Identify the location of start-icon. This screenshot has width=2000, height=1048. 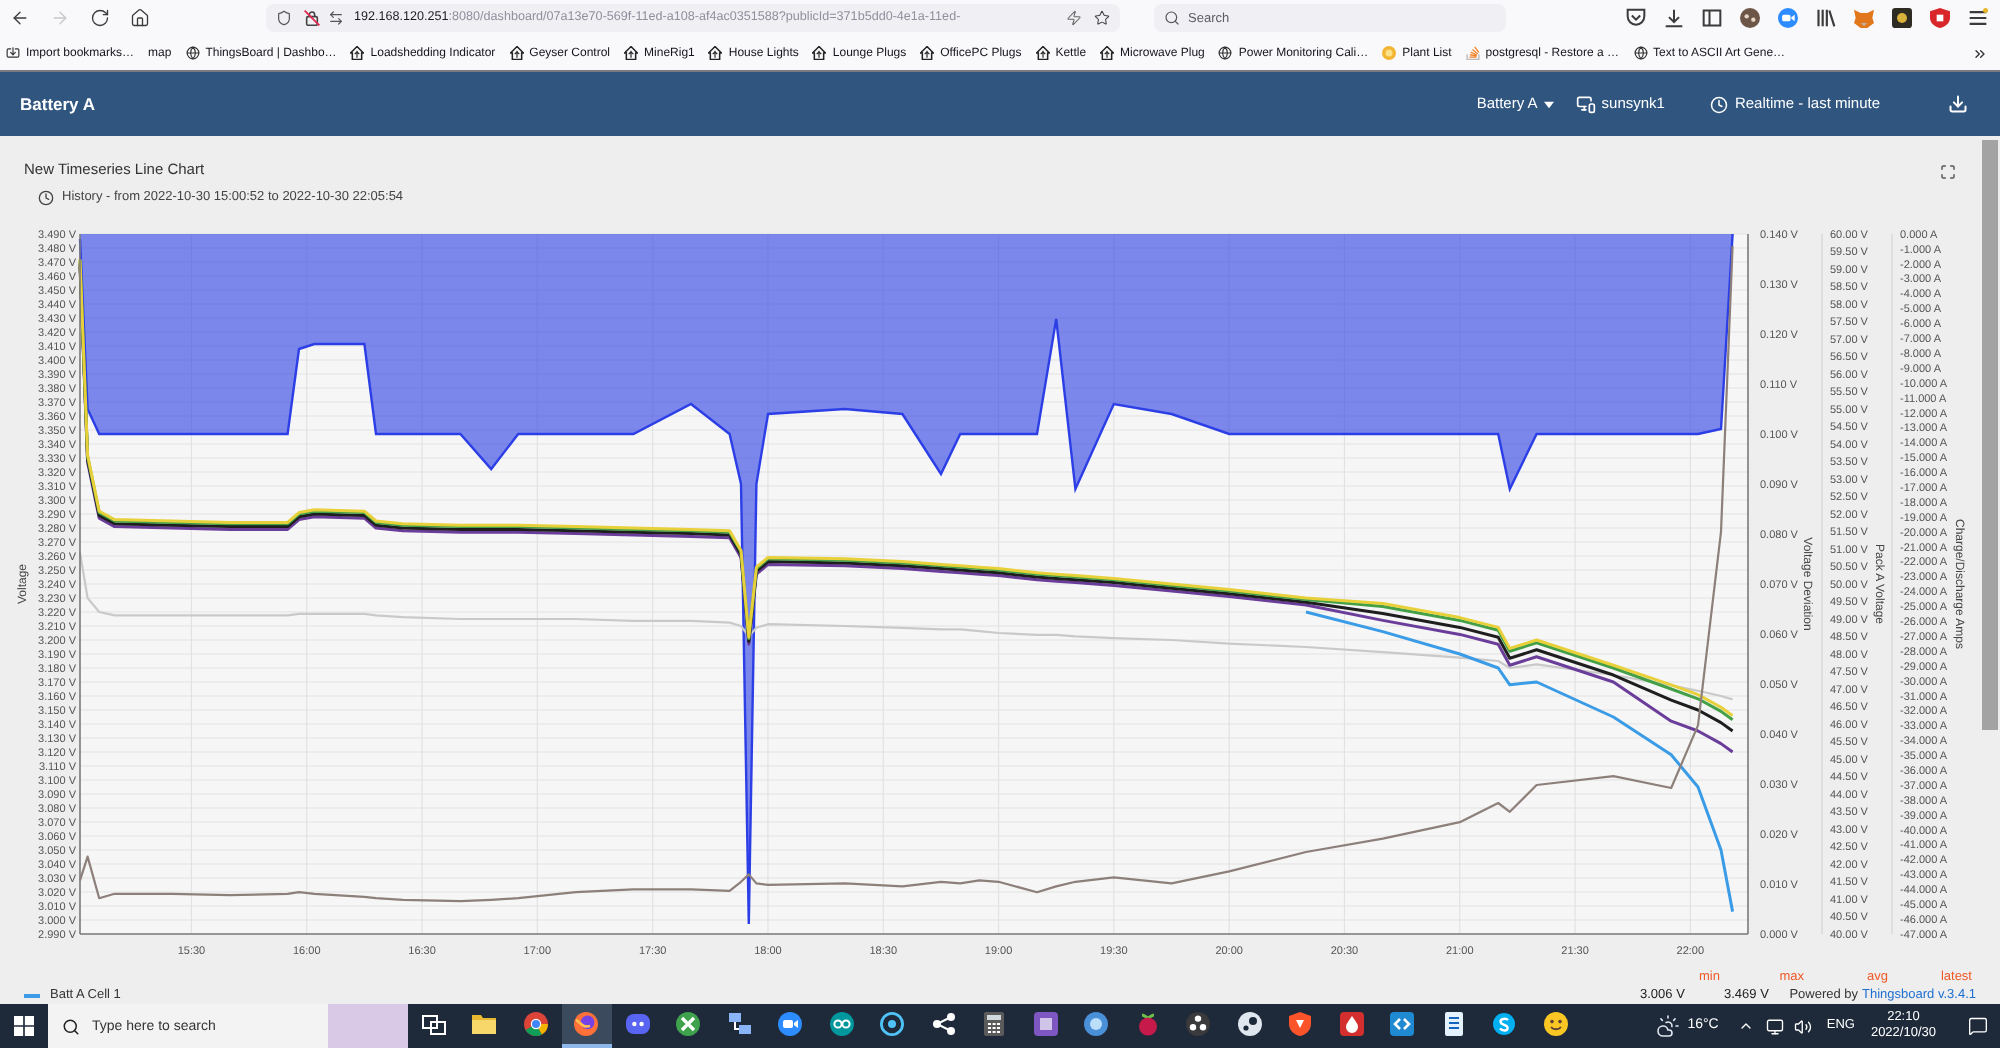
(24, 1026).